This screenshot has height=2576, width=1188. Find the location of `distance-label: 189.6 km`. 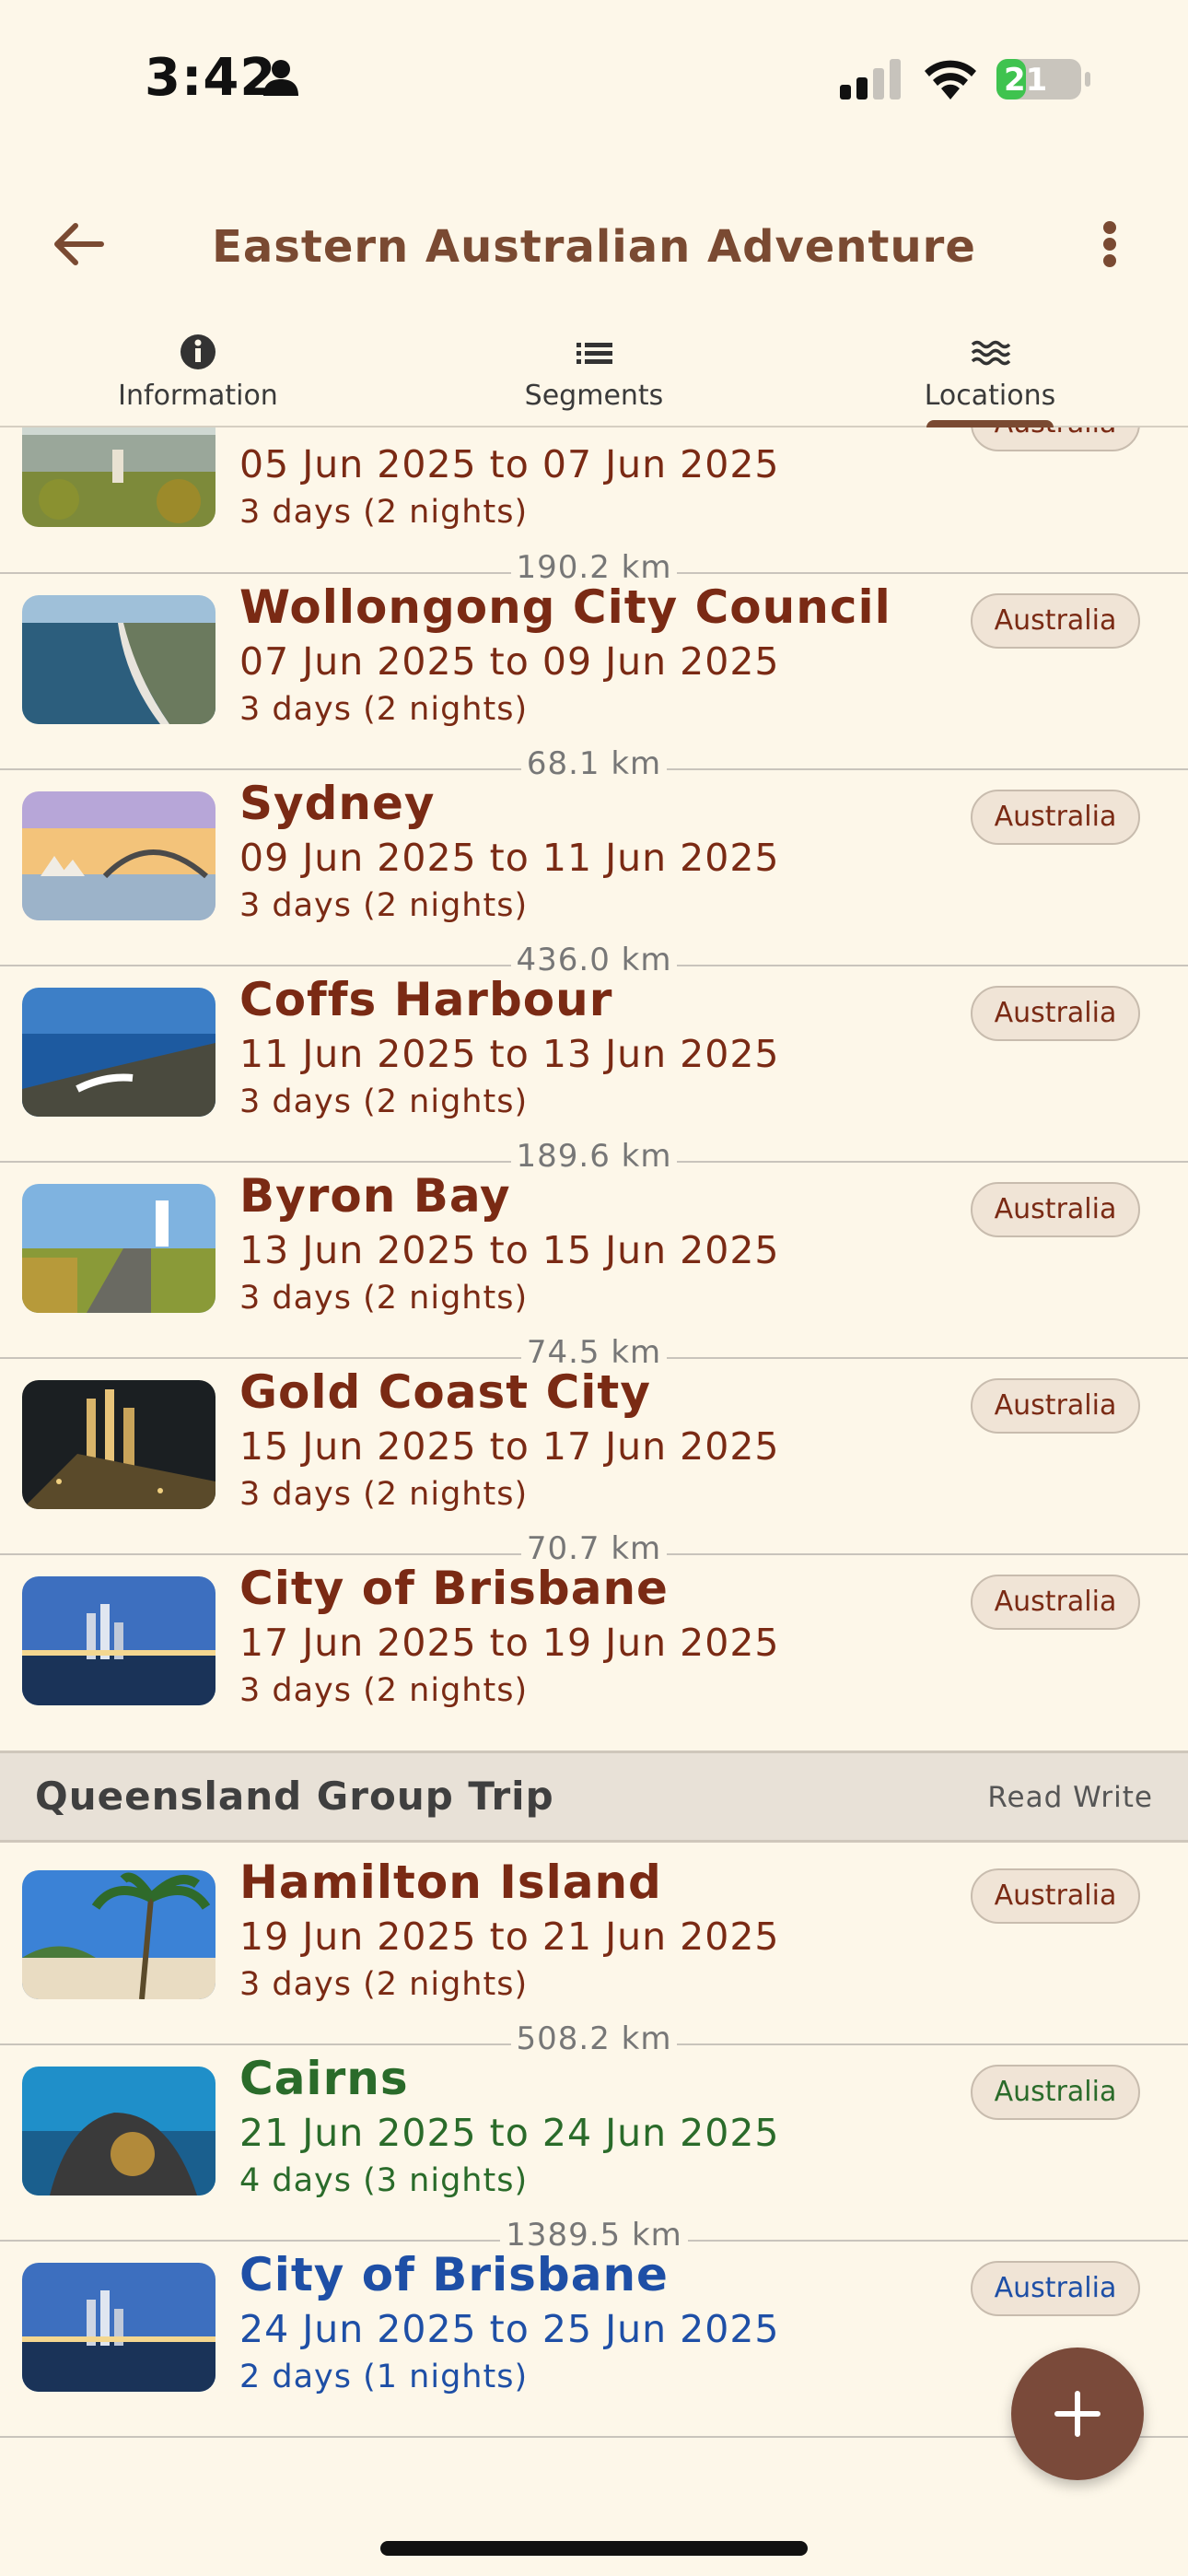

distance-label: 189.6 km is located at coordinates (594, 1156).